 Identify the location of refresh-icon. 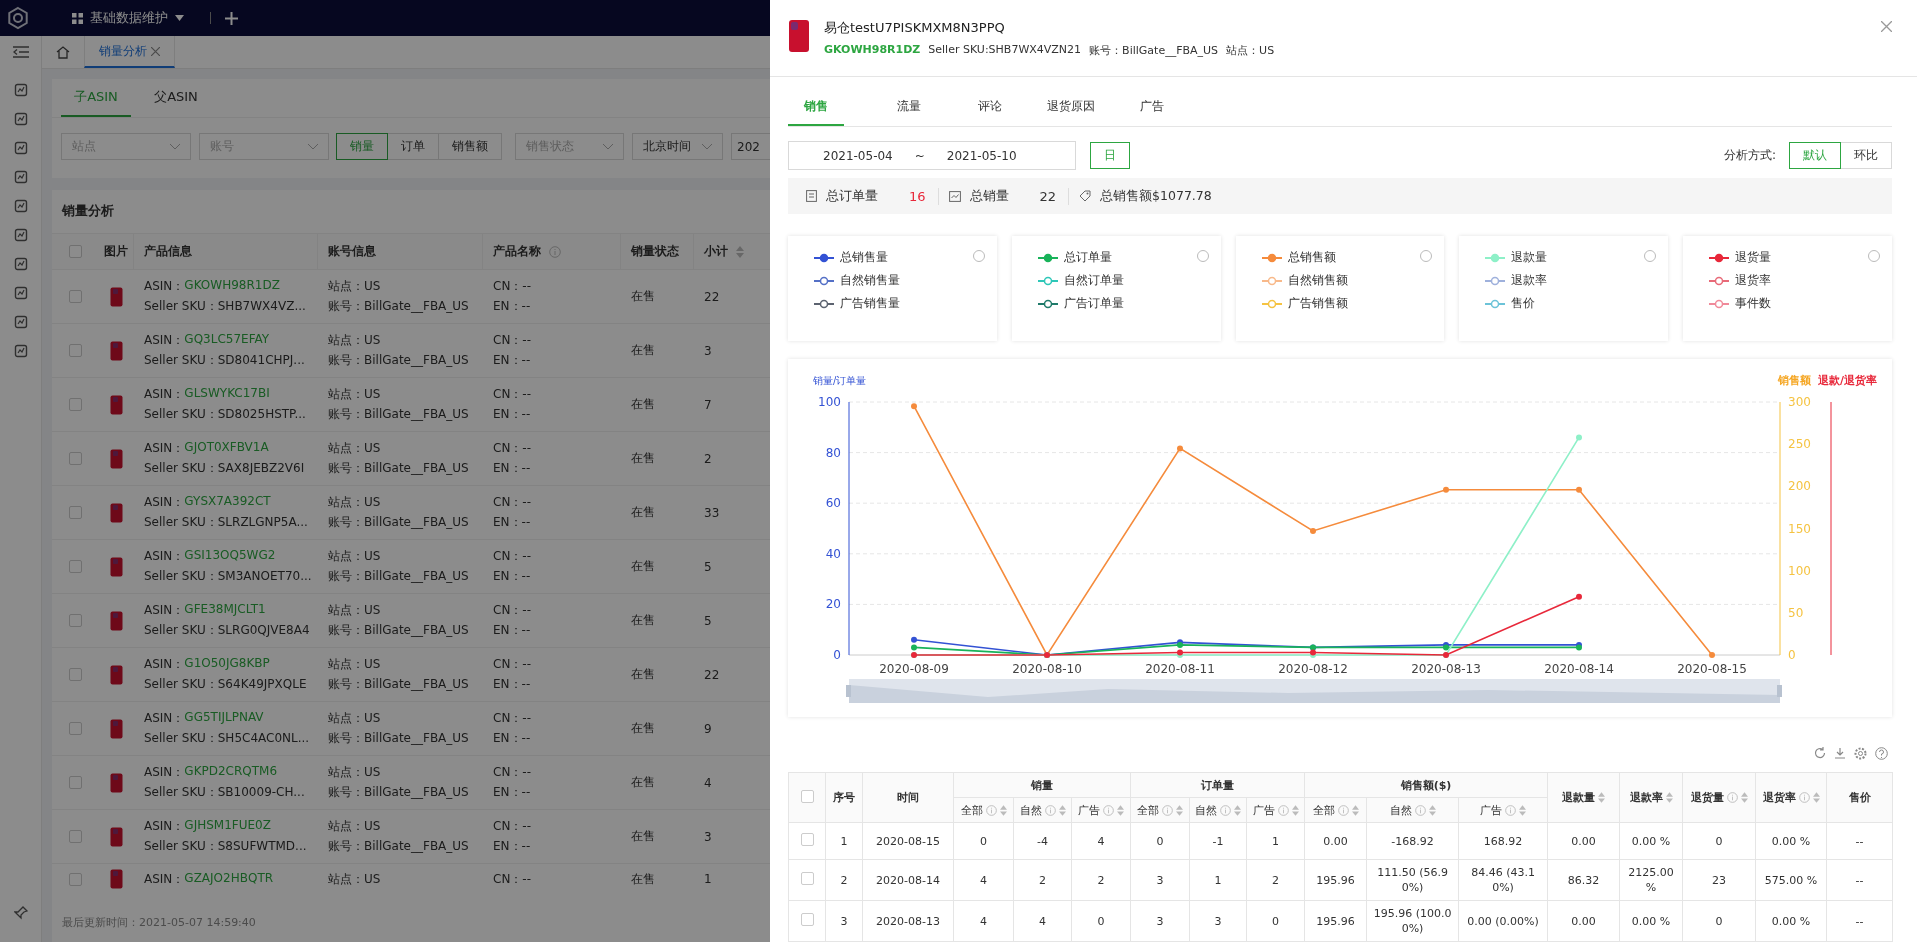
(1820, 753).